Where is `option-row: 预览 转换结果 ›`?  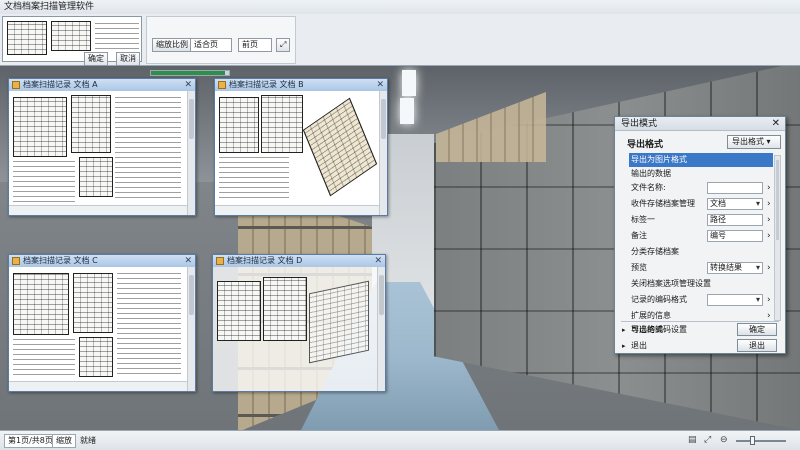 option-row: 预览 转换结果 › is located at coordinates (706, 268).